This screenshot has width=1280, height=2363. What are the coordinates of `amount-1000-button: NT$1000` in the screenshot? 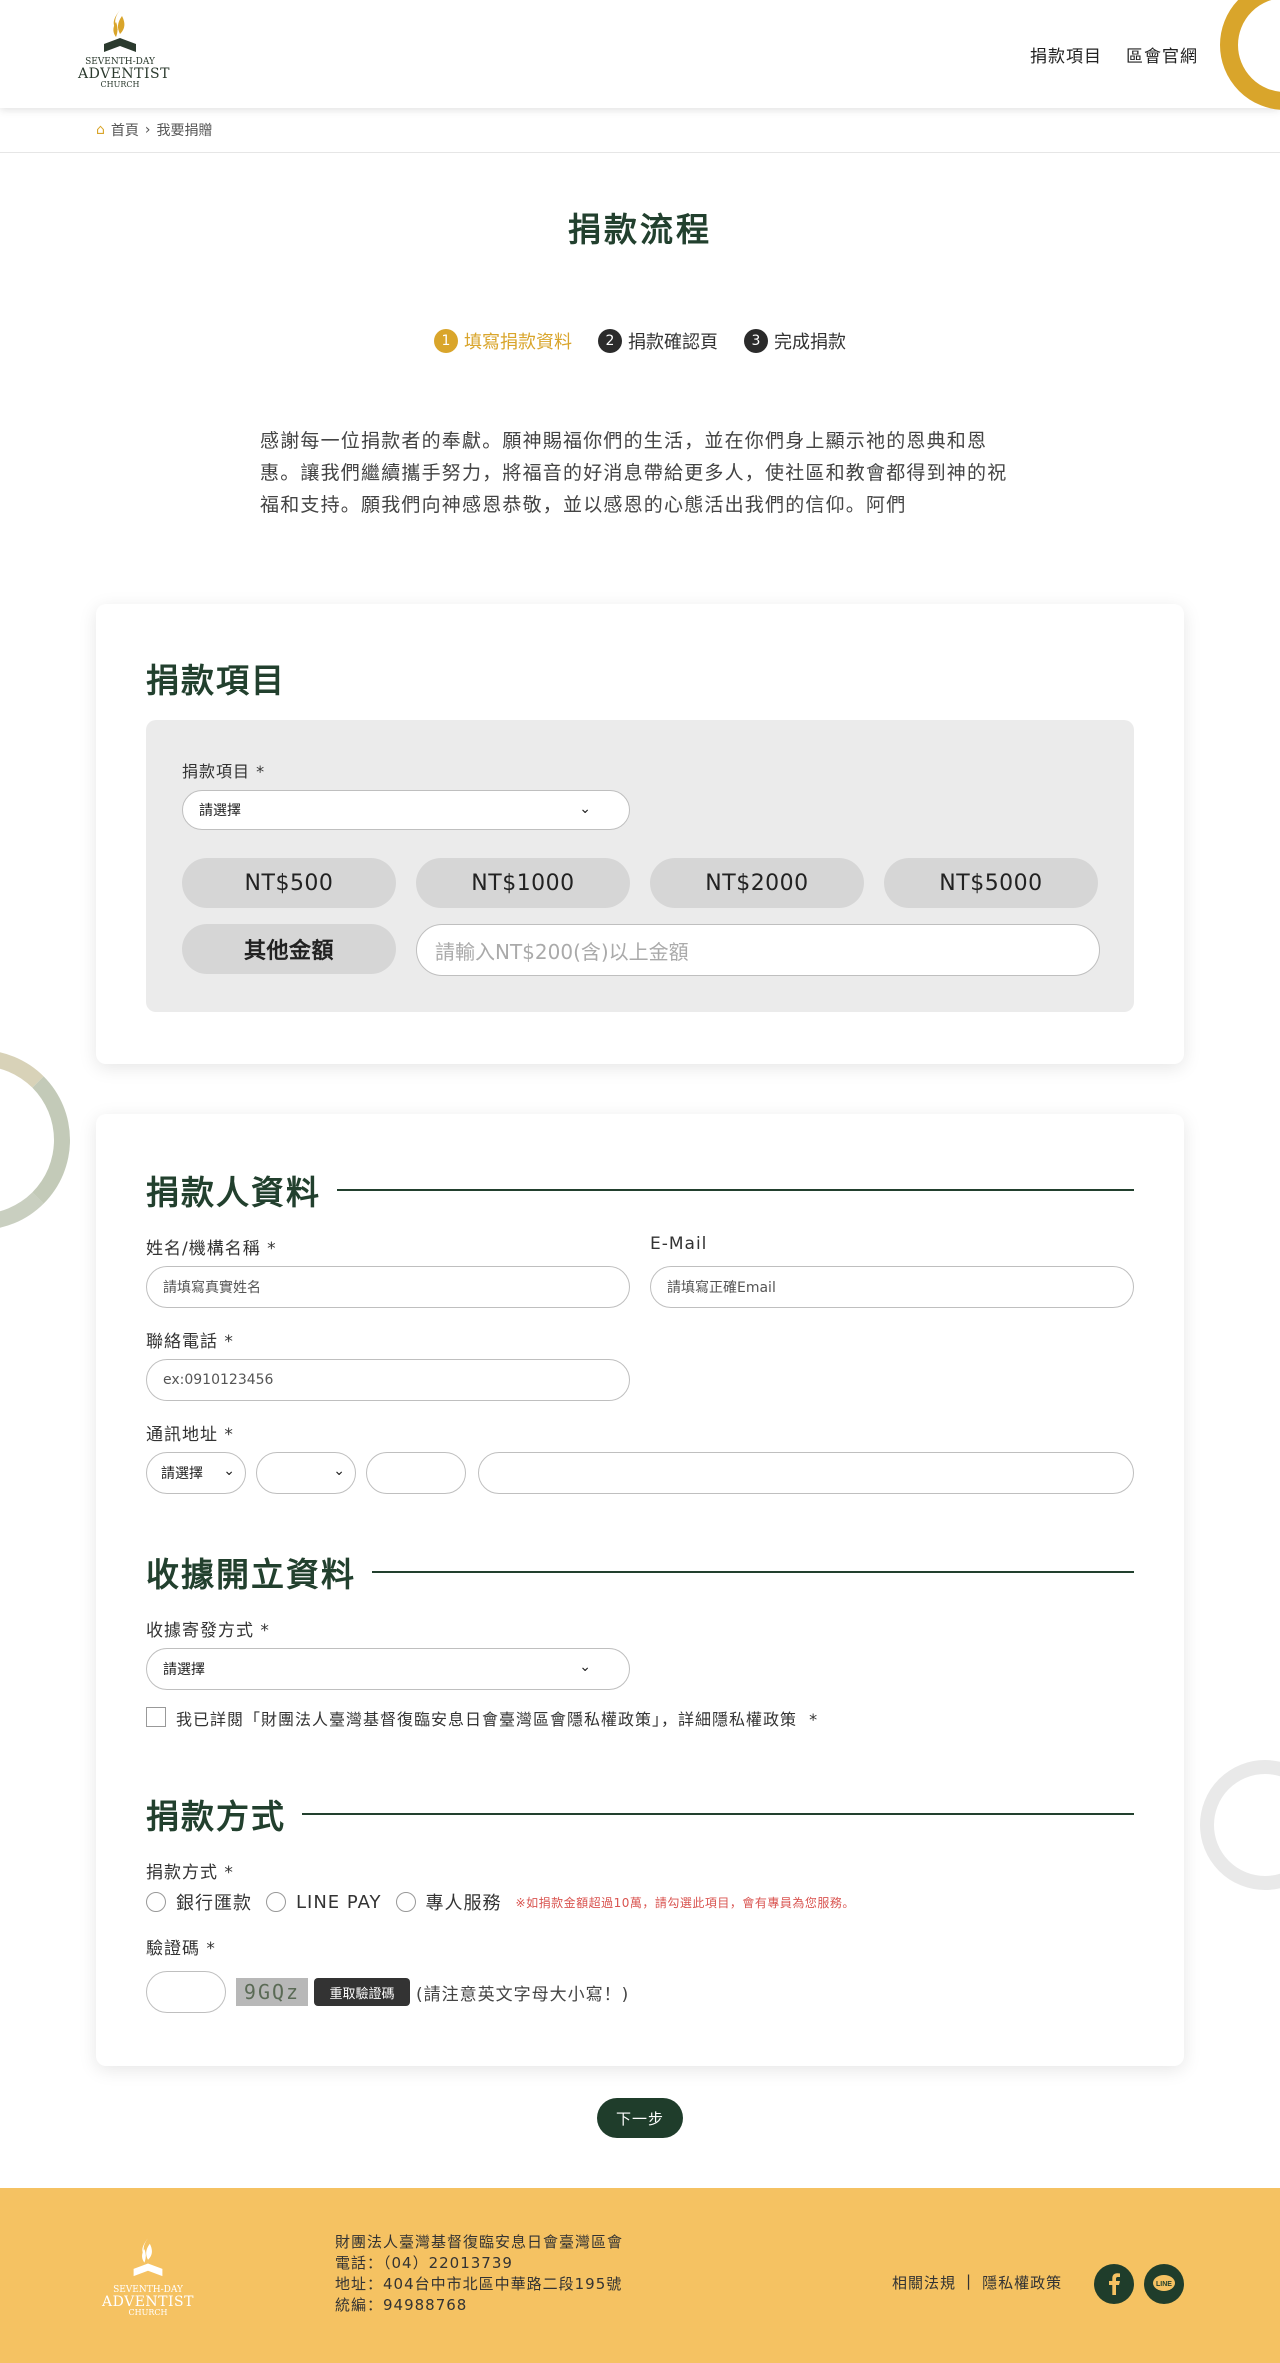 It's located at (523, 883).